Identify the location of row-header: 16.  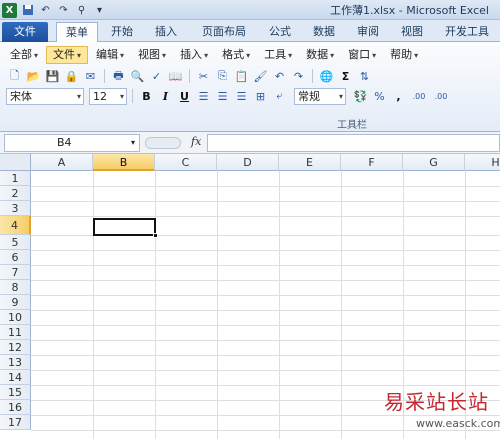
(15, 407).